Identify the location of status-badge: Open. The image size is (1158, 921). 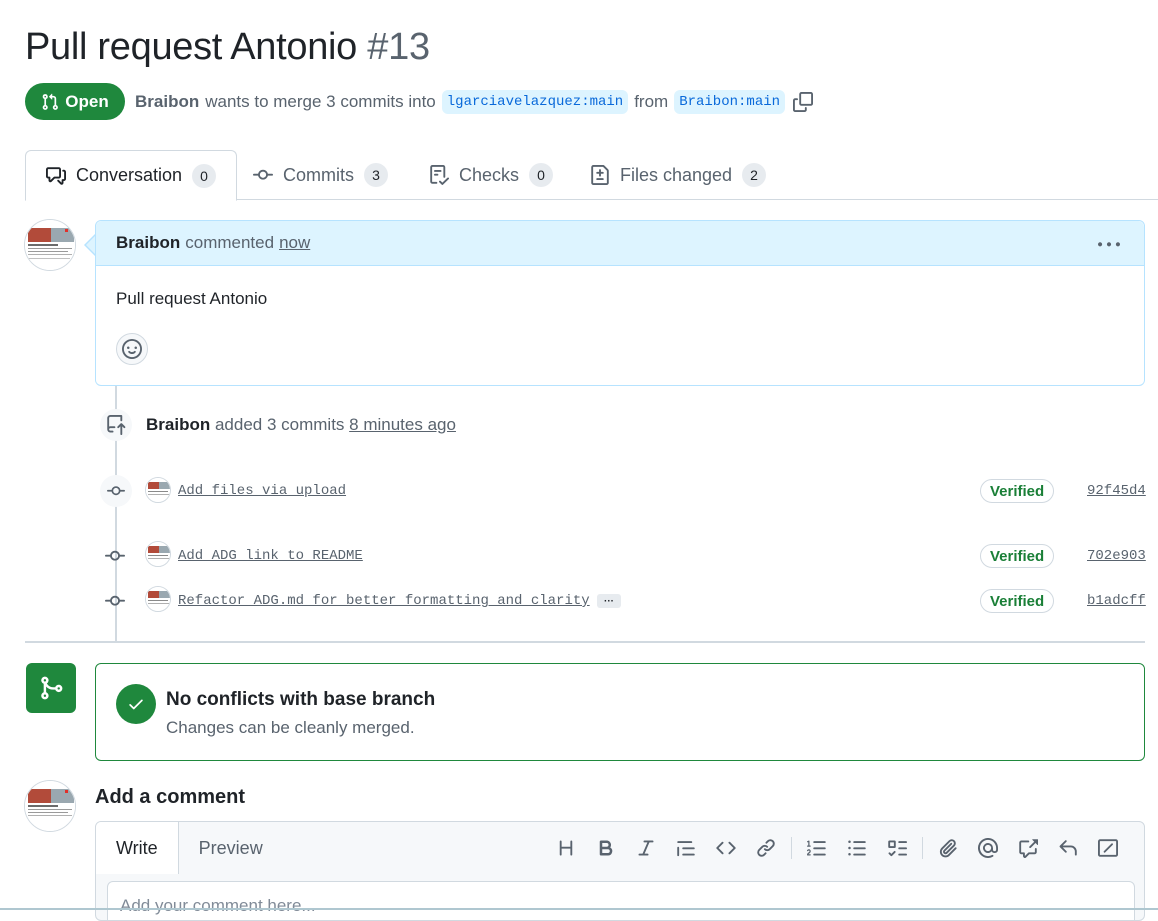
(75, 101).